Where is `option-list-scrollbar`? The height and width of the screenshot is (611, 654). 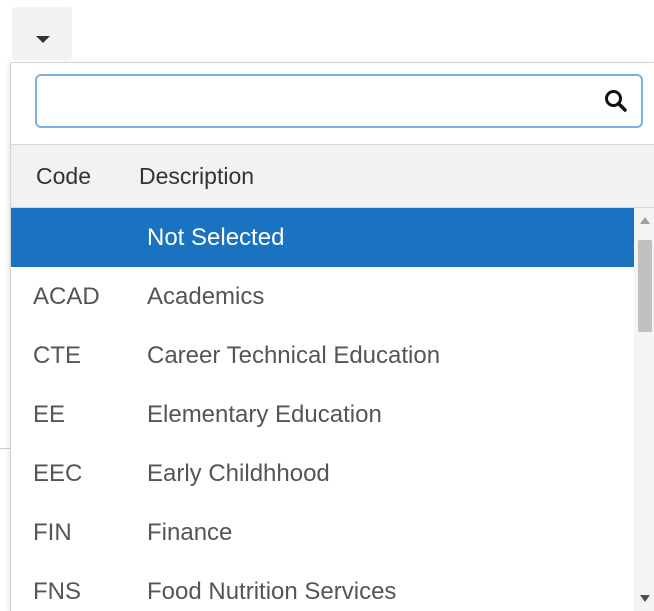
option-list-scrollbar is located at coordinates (644, 409).